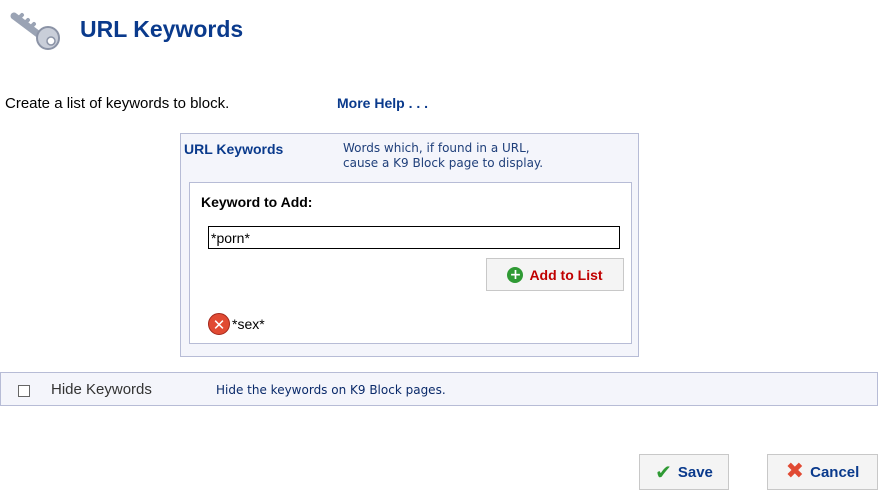  What do you see at coordinates (219, 324) in the screenshot?
I see `delete-icon: ✕` at bounding box center [219, 324].